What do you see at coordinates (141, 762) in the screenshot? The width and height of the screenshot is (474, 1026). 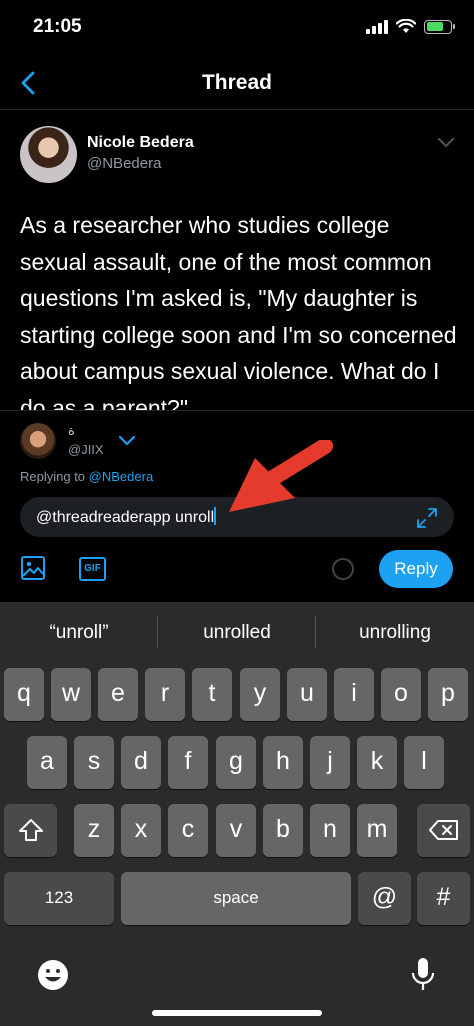 I see `key: d` at bounding box center [141, 762].